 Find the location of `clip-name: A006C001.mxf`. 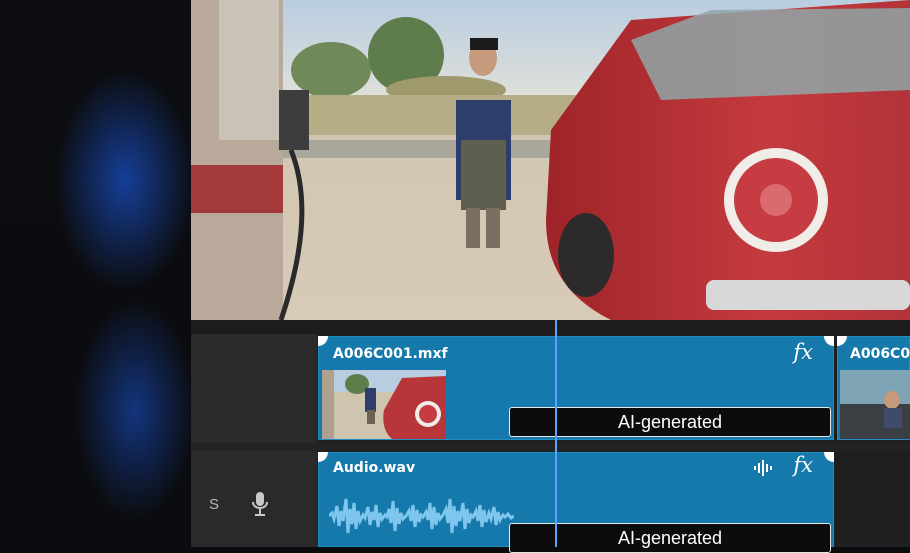

clip-name: A006C001.mxf is located at coordinates (390, 354).